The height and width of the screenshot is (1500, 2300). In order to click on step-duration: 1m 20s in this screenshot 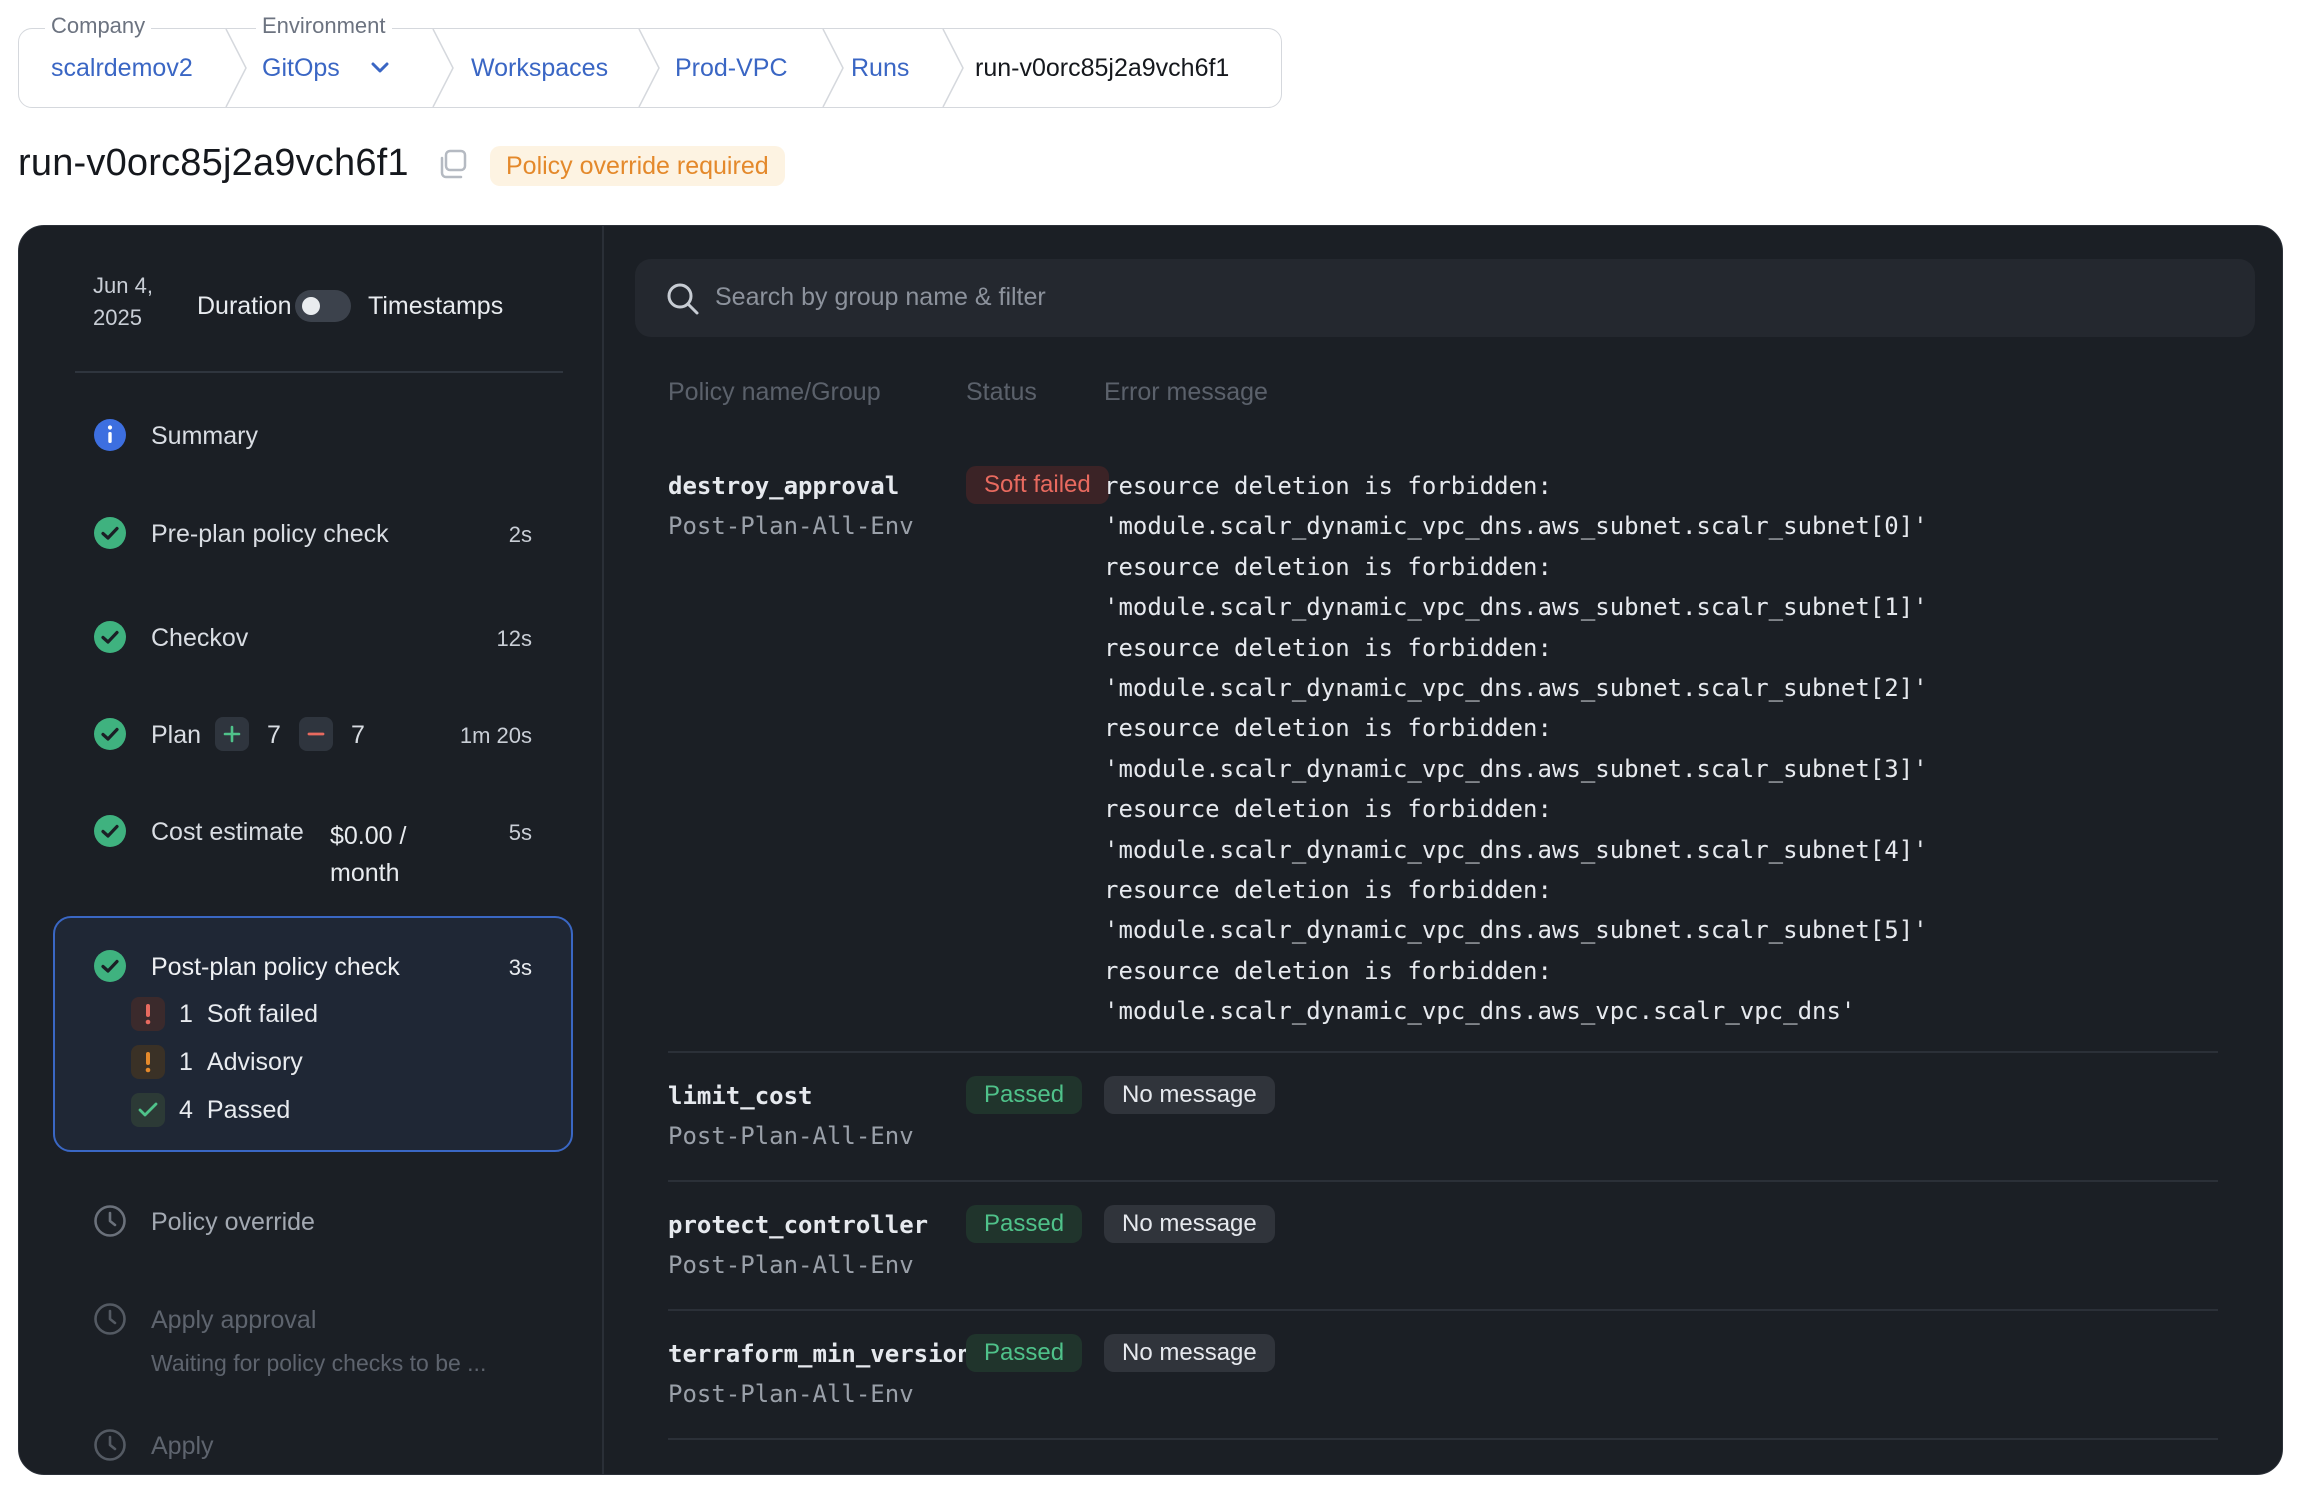, I will do `click(495, 735)`.